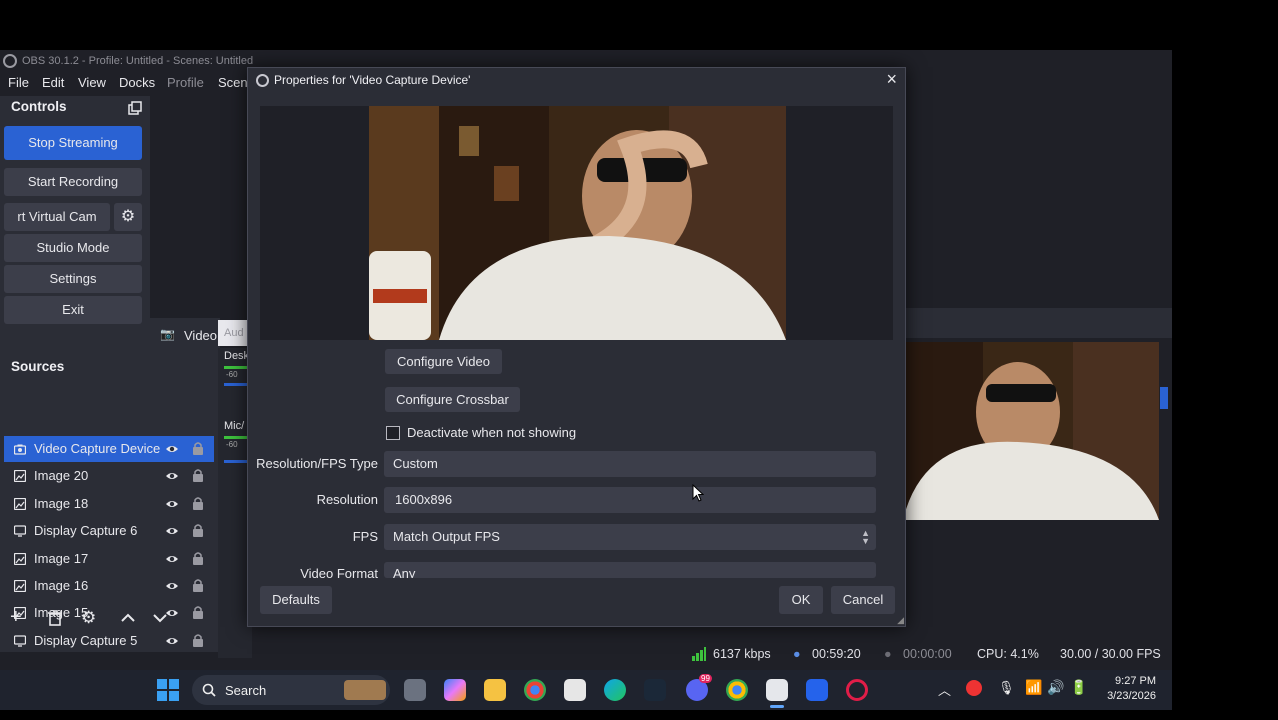 The width and height of the screenshot is (1278, 720). What do you see at coordinates (365, 690) in the screenshot?
I see `search-highlight-image` at bounding box center [365, 690].